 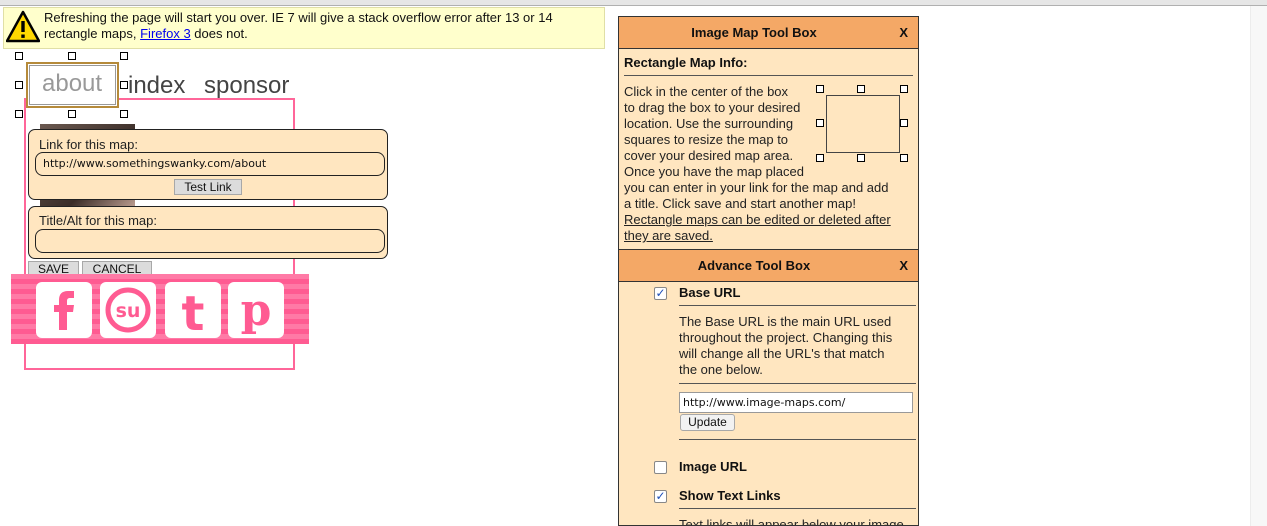 I want to click on rectangle-map-area: about, so click(x=72, y=85).